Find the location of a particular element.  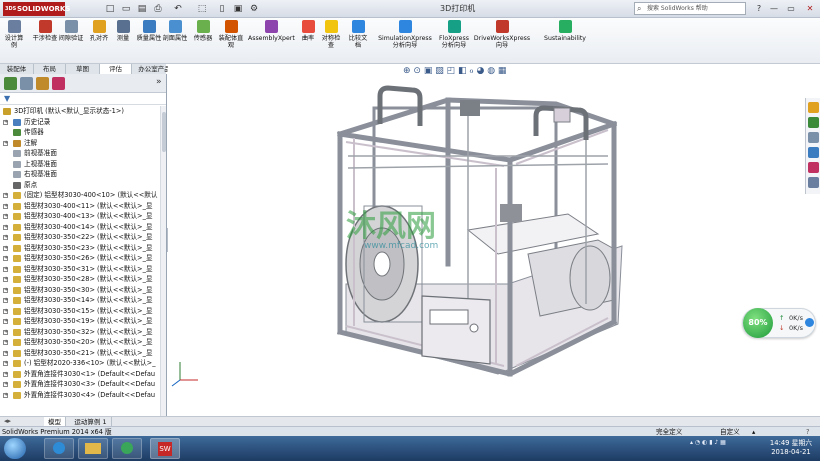

help-icon: ? is located at coordinates (759, 8).